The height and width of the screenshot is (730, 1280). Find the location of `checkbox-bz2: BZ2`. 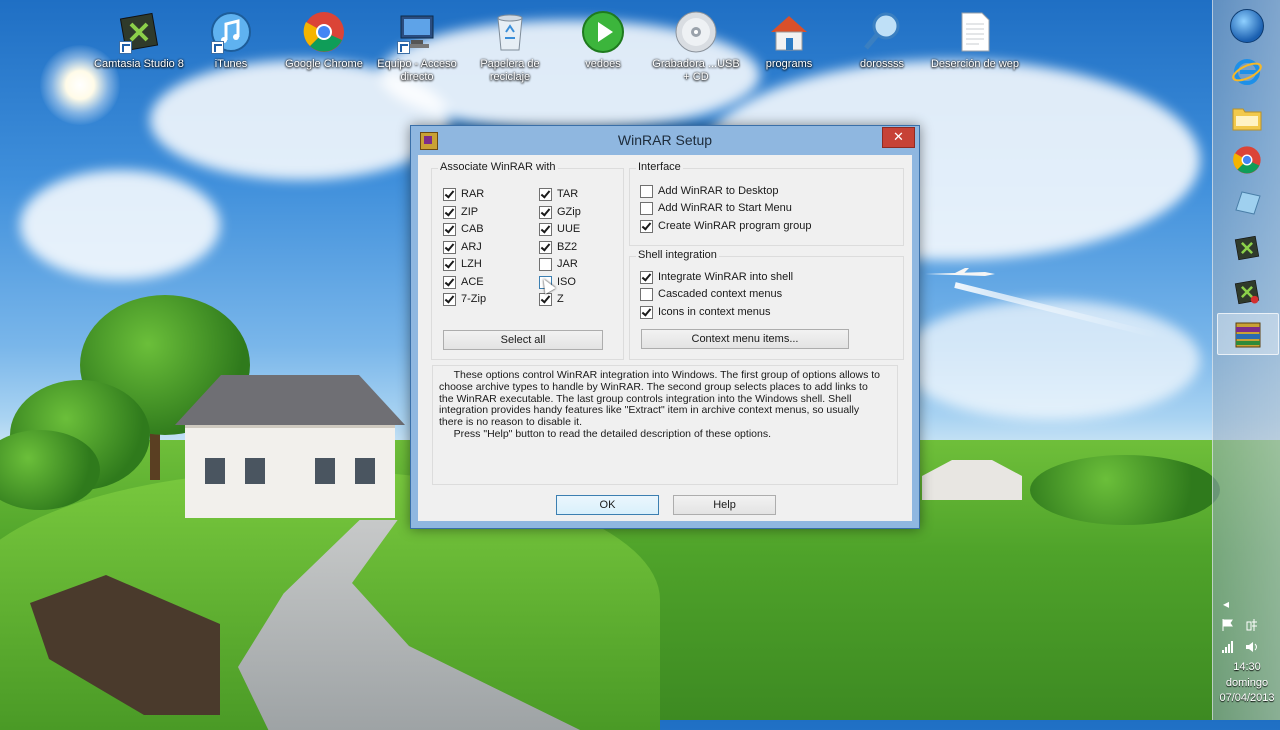

checkbox-bz2: BZ2 is located at coordinates (558, 247).